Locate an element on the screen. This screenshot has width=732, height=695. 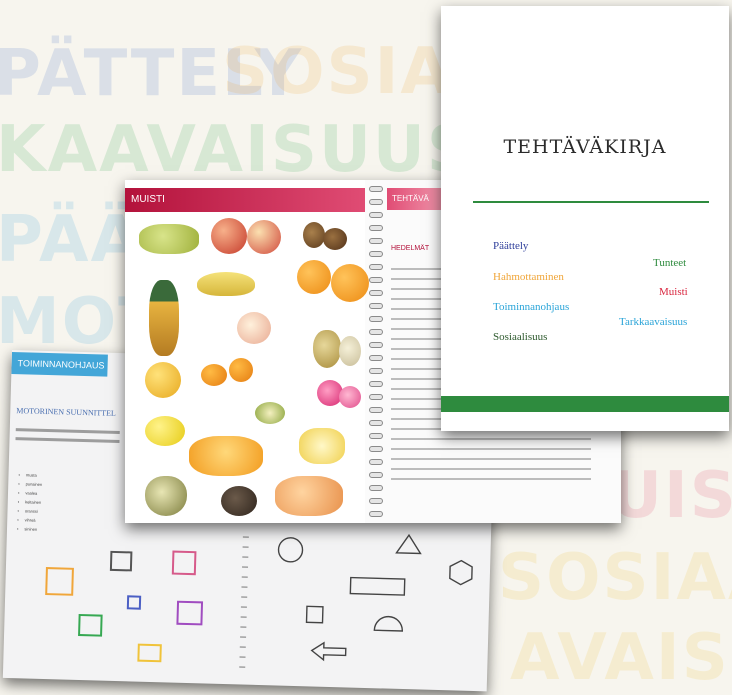
apple-cut-image is located at coordinates (254, 328).